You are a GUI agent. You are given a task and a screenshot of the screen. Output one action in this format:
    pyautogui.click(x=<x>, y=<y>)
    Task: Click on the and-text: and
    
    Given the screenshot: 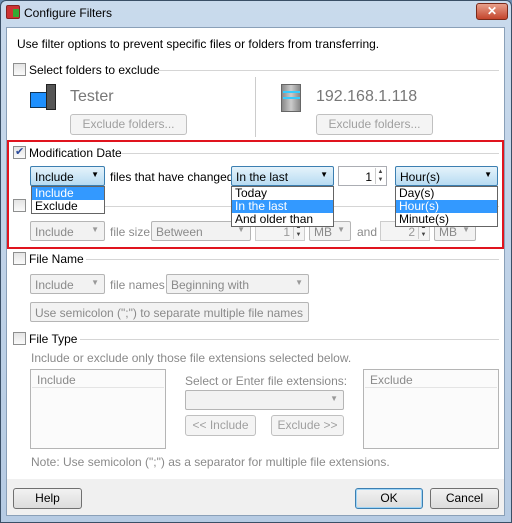 What is the action you would take?
    pyautogui.click(x=367, y=232)
    